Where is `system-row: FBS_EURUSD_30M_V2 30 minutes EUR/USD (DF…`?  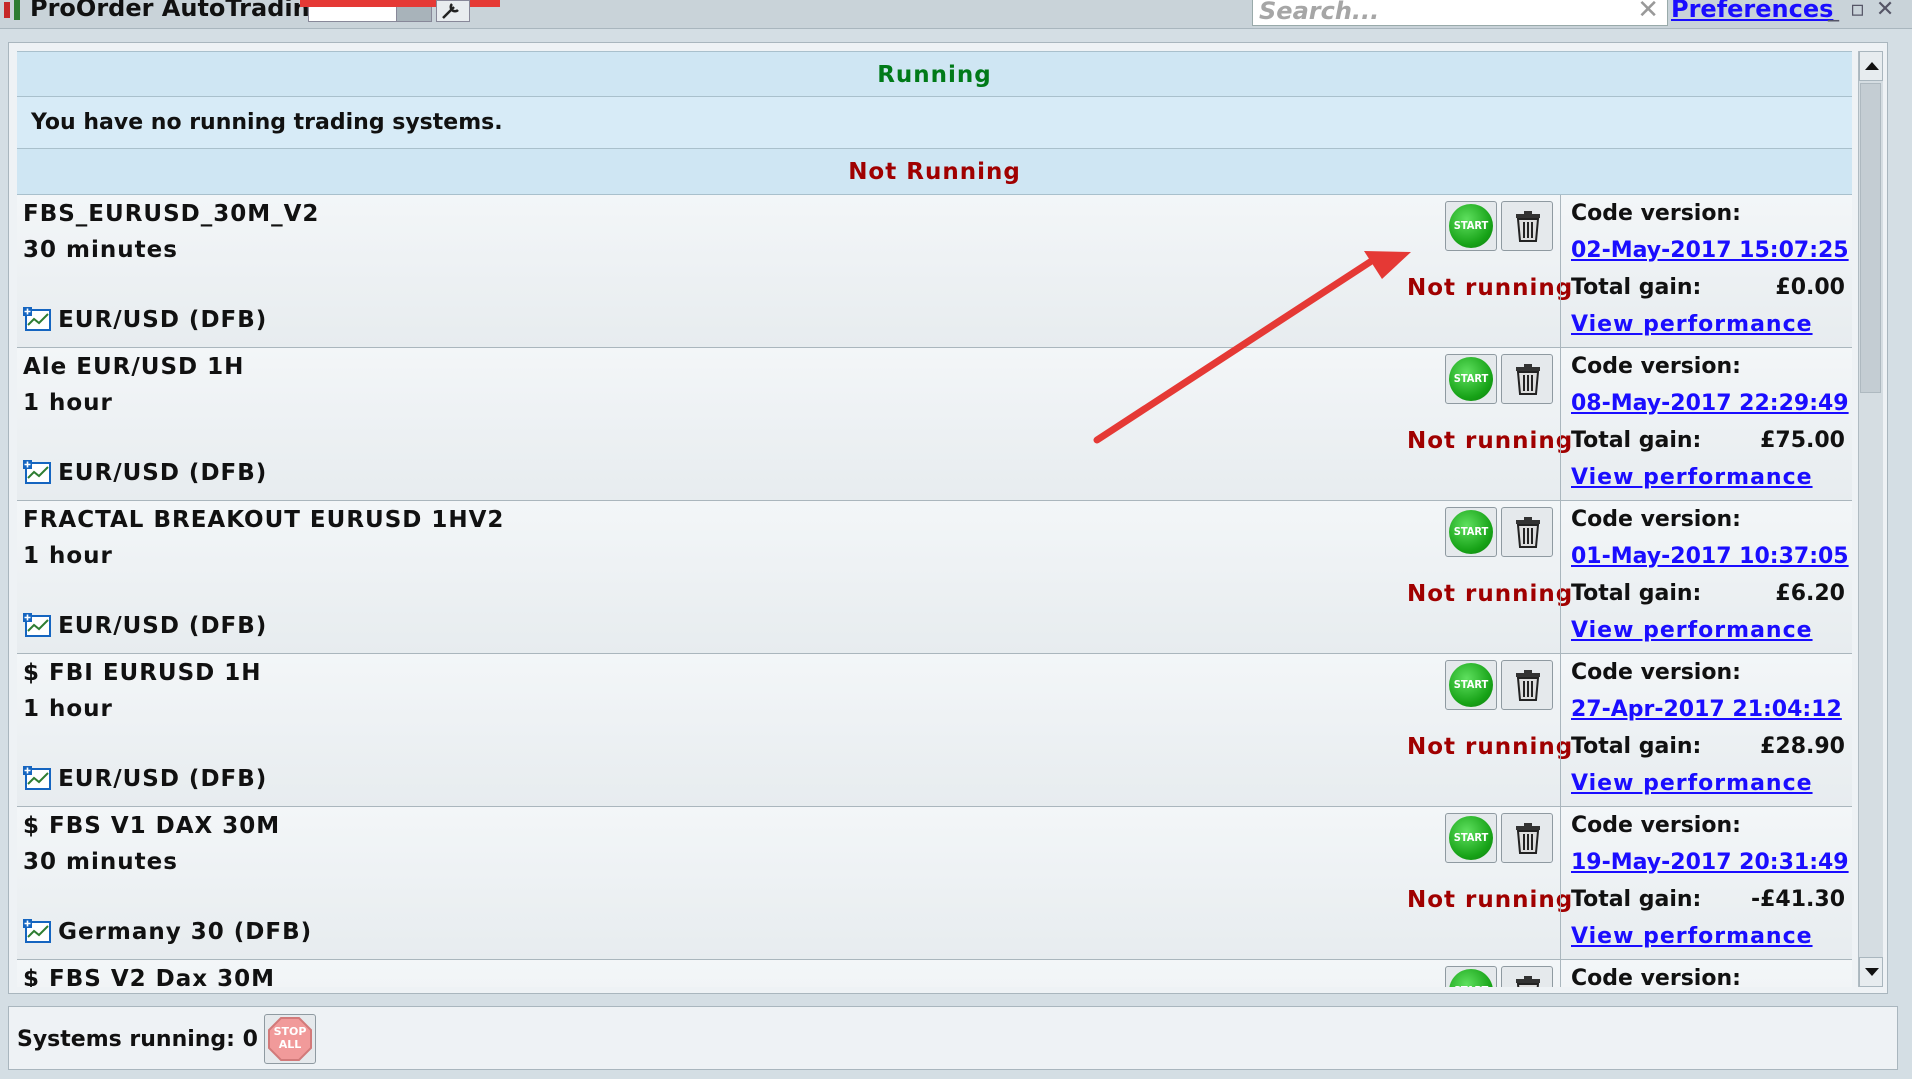 system-row: FBS_EURUSD_30M_V2 30 minutes EUR/USD (DF… is located at coordinates (934, 271).